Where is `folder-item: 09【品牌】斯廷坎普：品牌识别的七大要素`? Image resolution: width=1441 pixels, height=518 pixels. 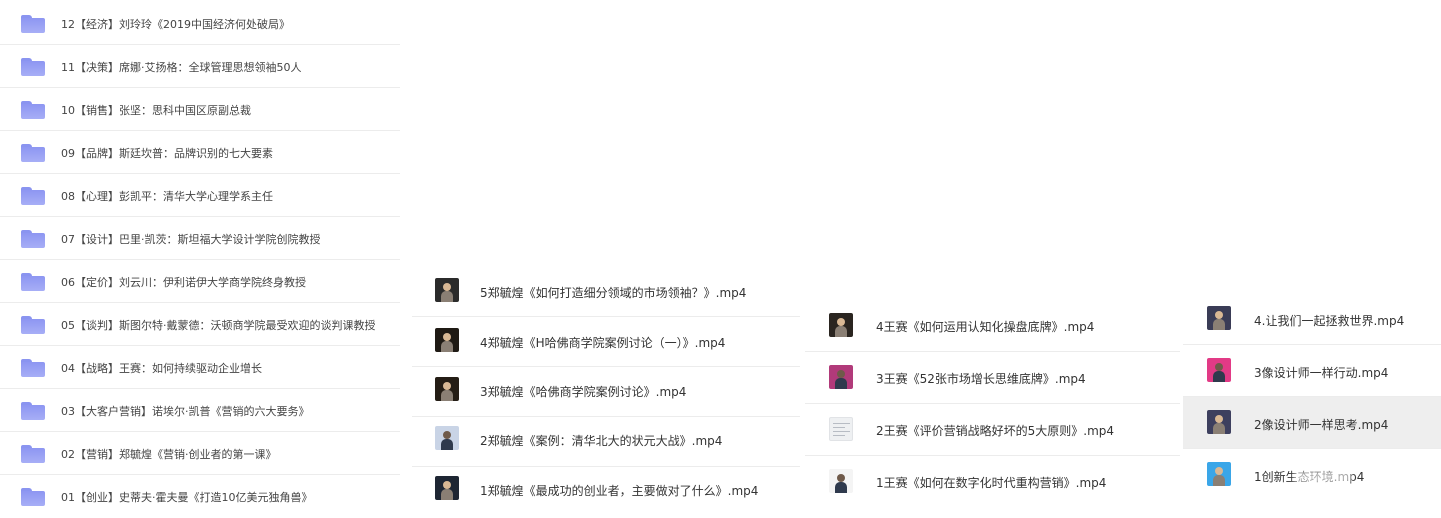 folder-item: 09【品牌】斯廷坎普：品牌识别的七大要素 is located at coordinates (200, 152).